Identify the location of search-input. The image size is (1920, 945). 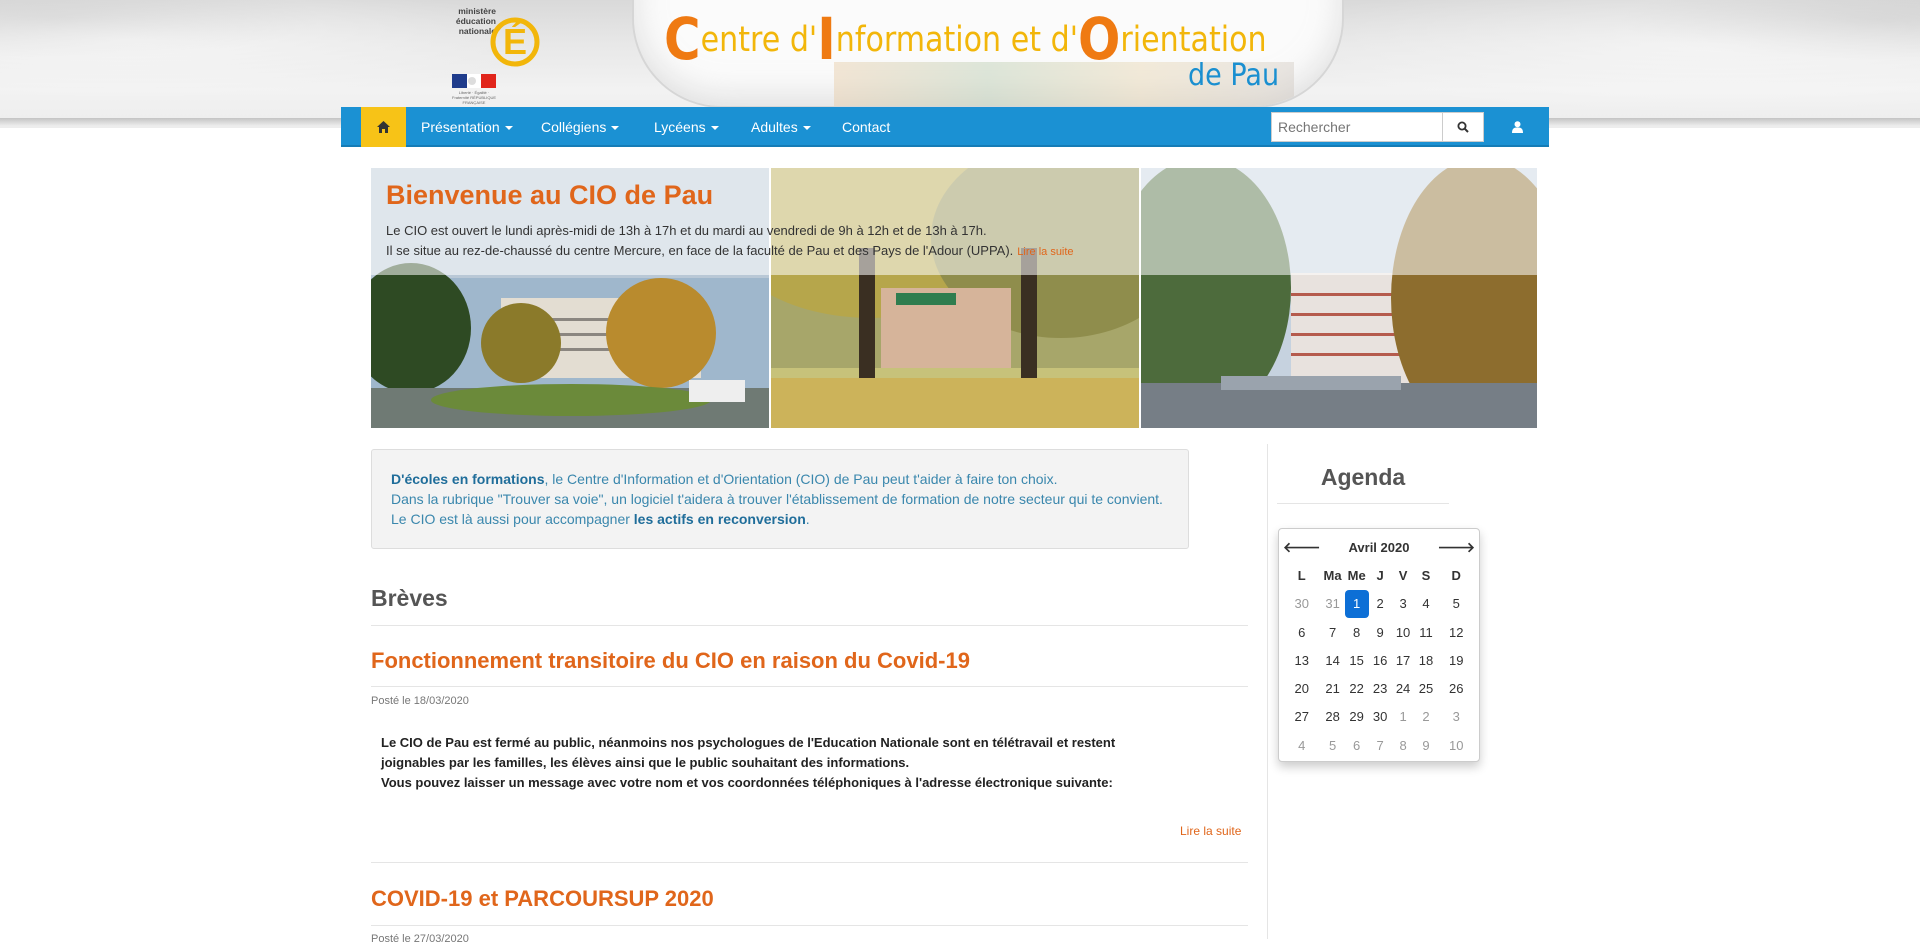
(1357, 127).